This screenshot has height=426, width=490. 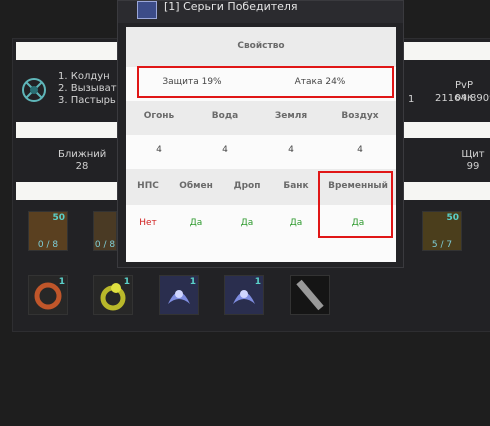 I want to click on attack-value: Атака 24%, so click(x=320, y=82).